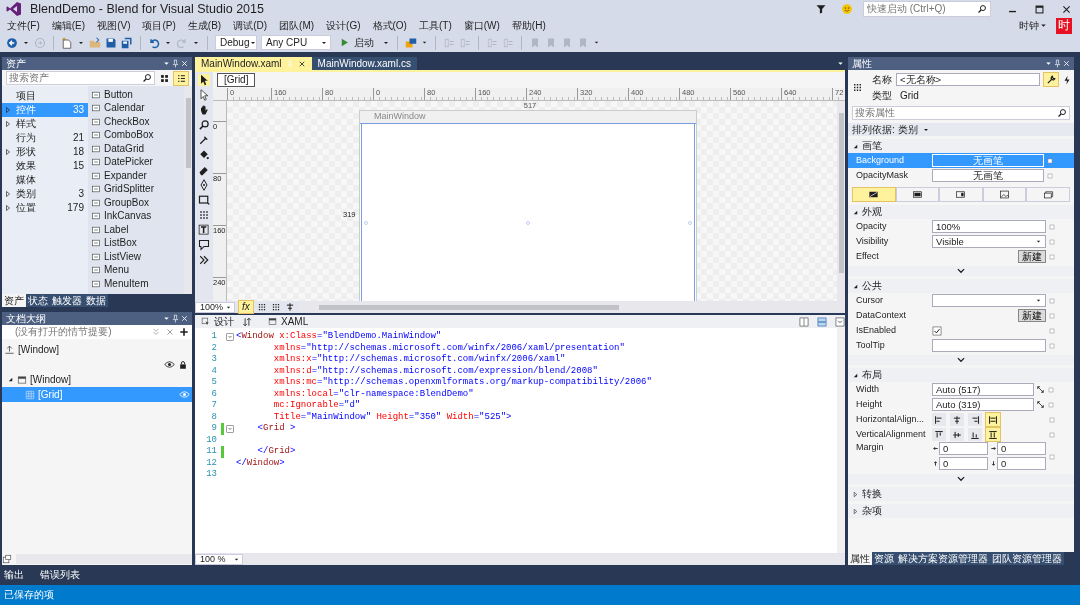  I want to click on search-field: 搜索资产, so click(75, 78).